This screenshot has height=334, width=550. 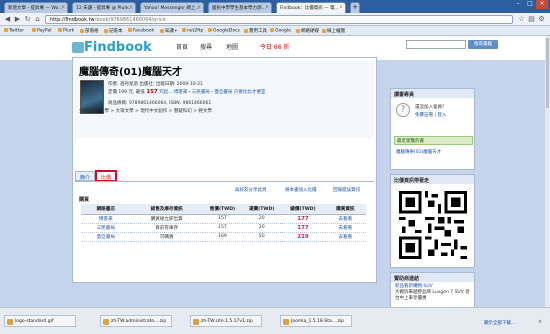 What do you see at coordinates (106, 237) in the screenshot?
I see `store-link: 蓋亞書局` at bounding box center [106, 237].